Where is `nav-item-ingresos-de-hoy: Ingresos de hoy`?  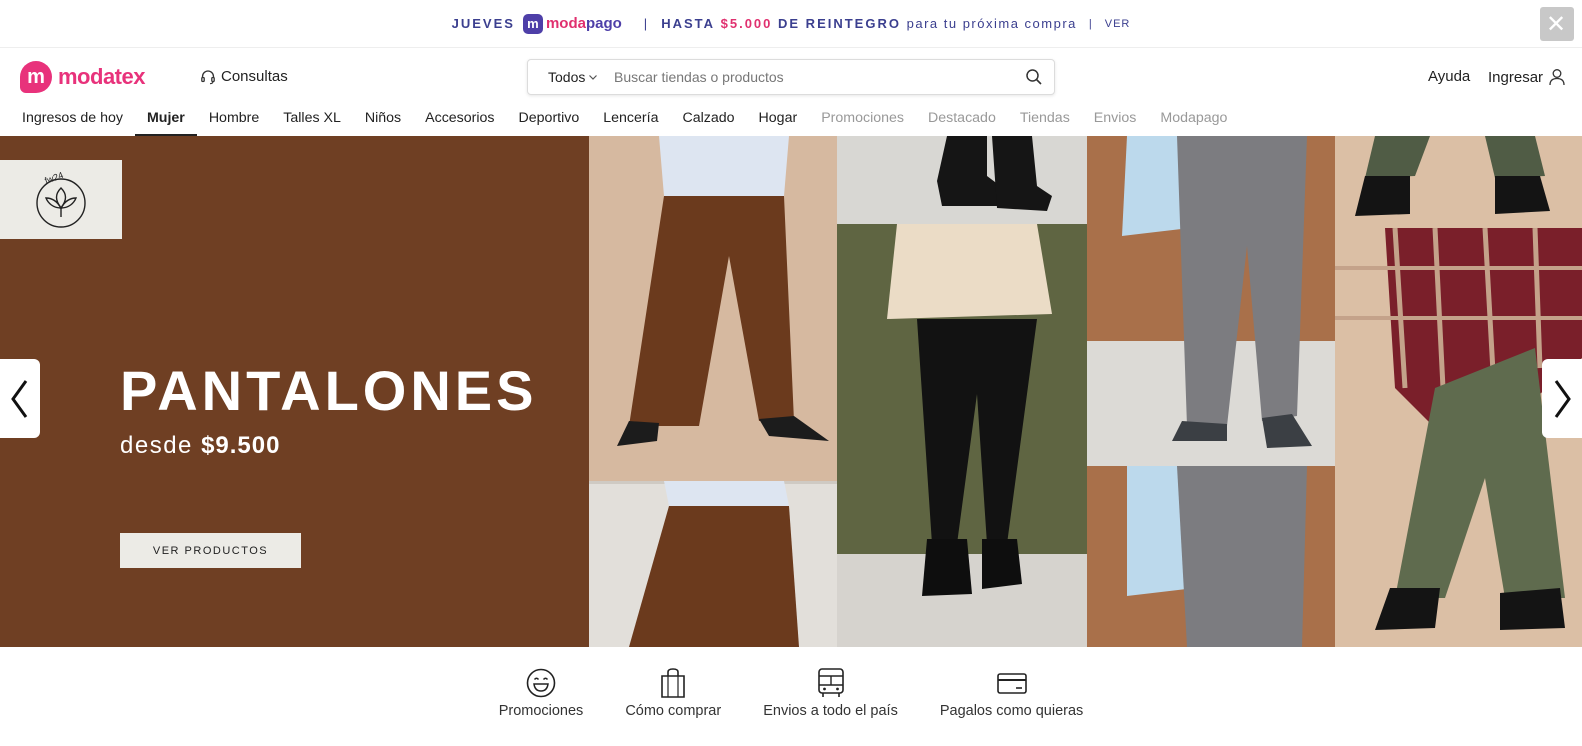
nav-item-ingresos-de-hoy: Ingresos de hoy is located at coordinates (72, 121).